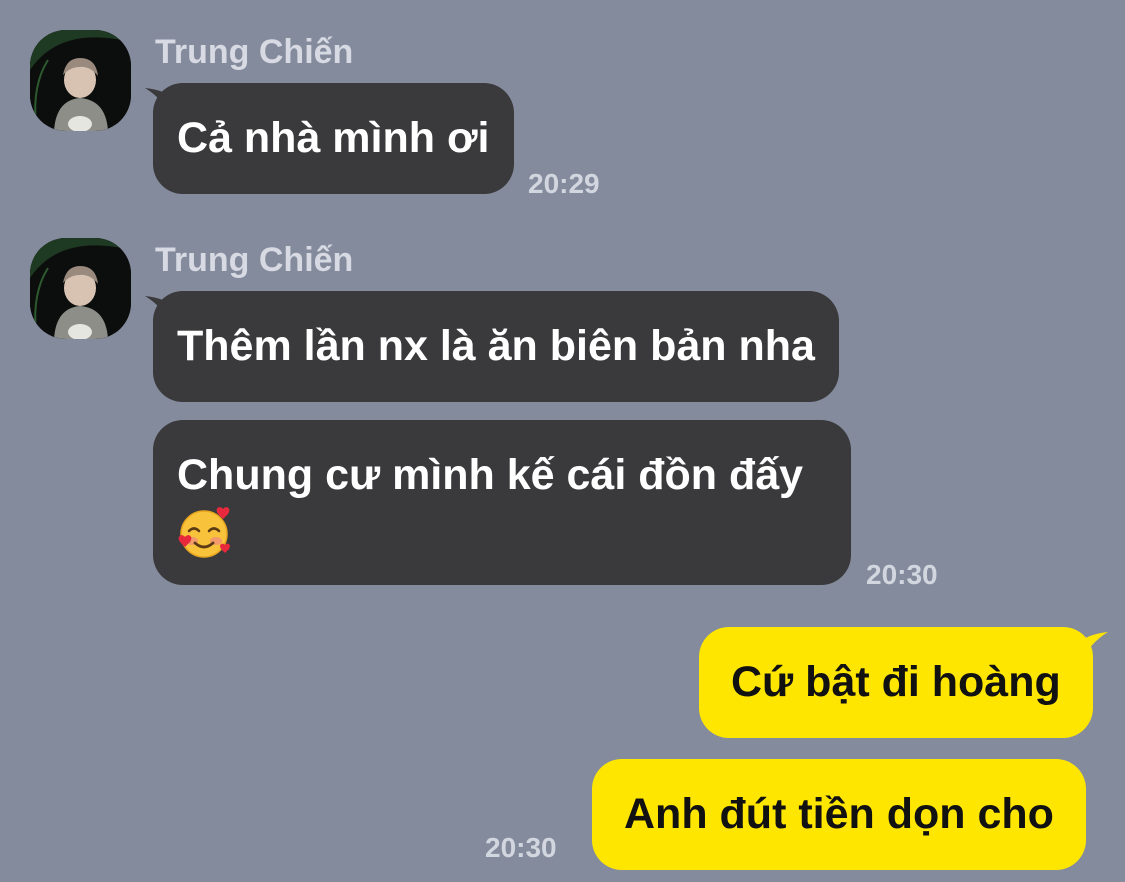  I want to click on message-text: Thêm lần nx là ăn biên bản nha, so click(496, 346).